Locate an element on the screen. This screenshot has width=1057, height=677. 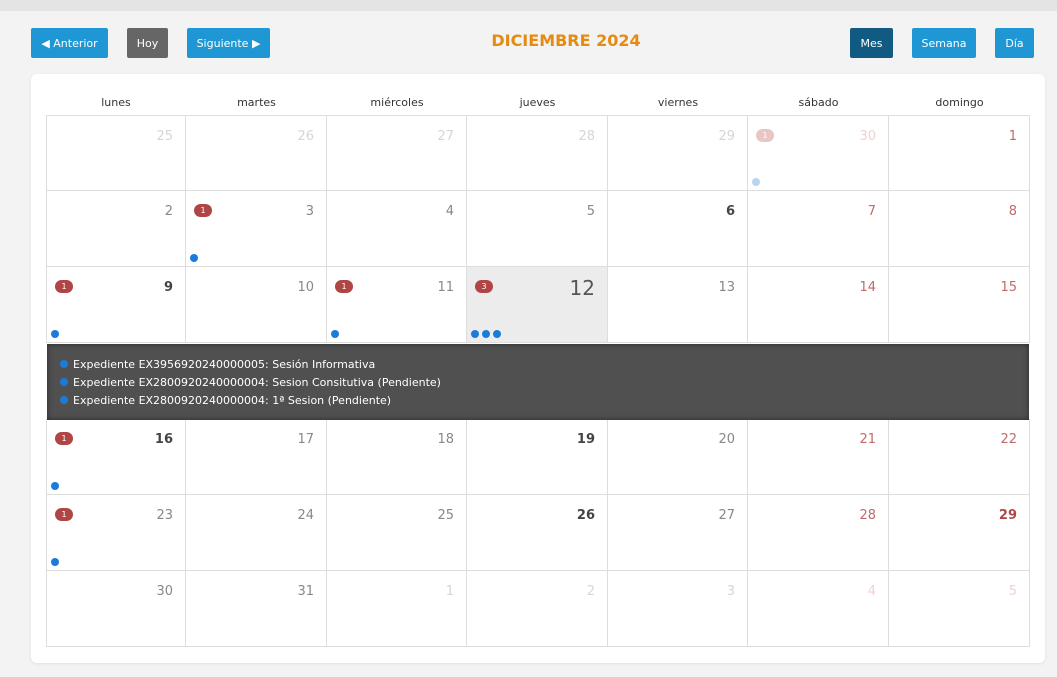
month-title: DICIEMBRE 2024 is located at coordinates (566, 40).